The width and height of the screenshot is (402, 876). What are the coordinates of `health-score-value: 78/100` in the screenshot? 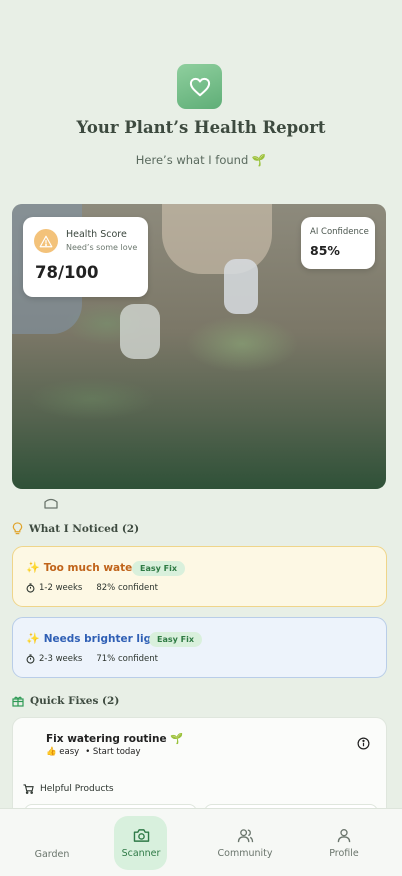 It's located at (67, 272).